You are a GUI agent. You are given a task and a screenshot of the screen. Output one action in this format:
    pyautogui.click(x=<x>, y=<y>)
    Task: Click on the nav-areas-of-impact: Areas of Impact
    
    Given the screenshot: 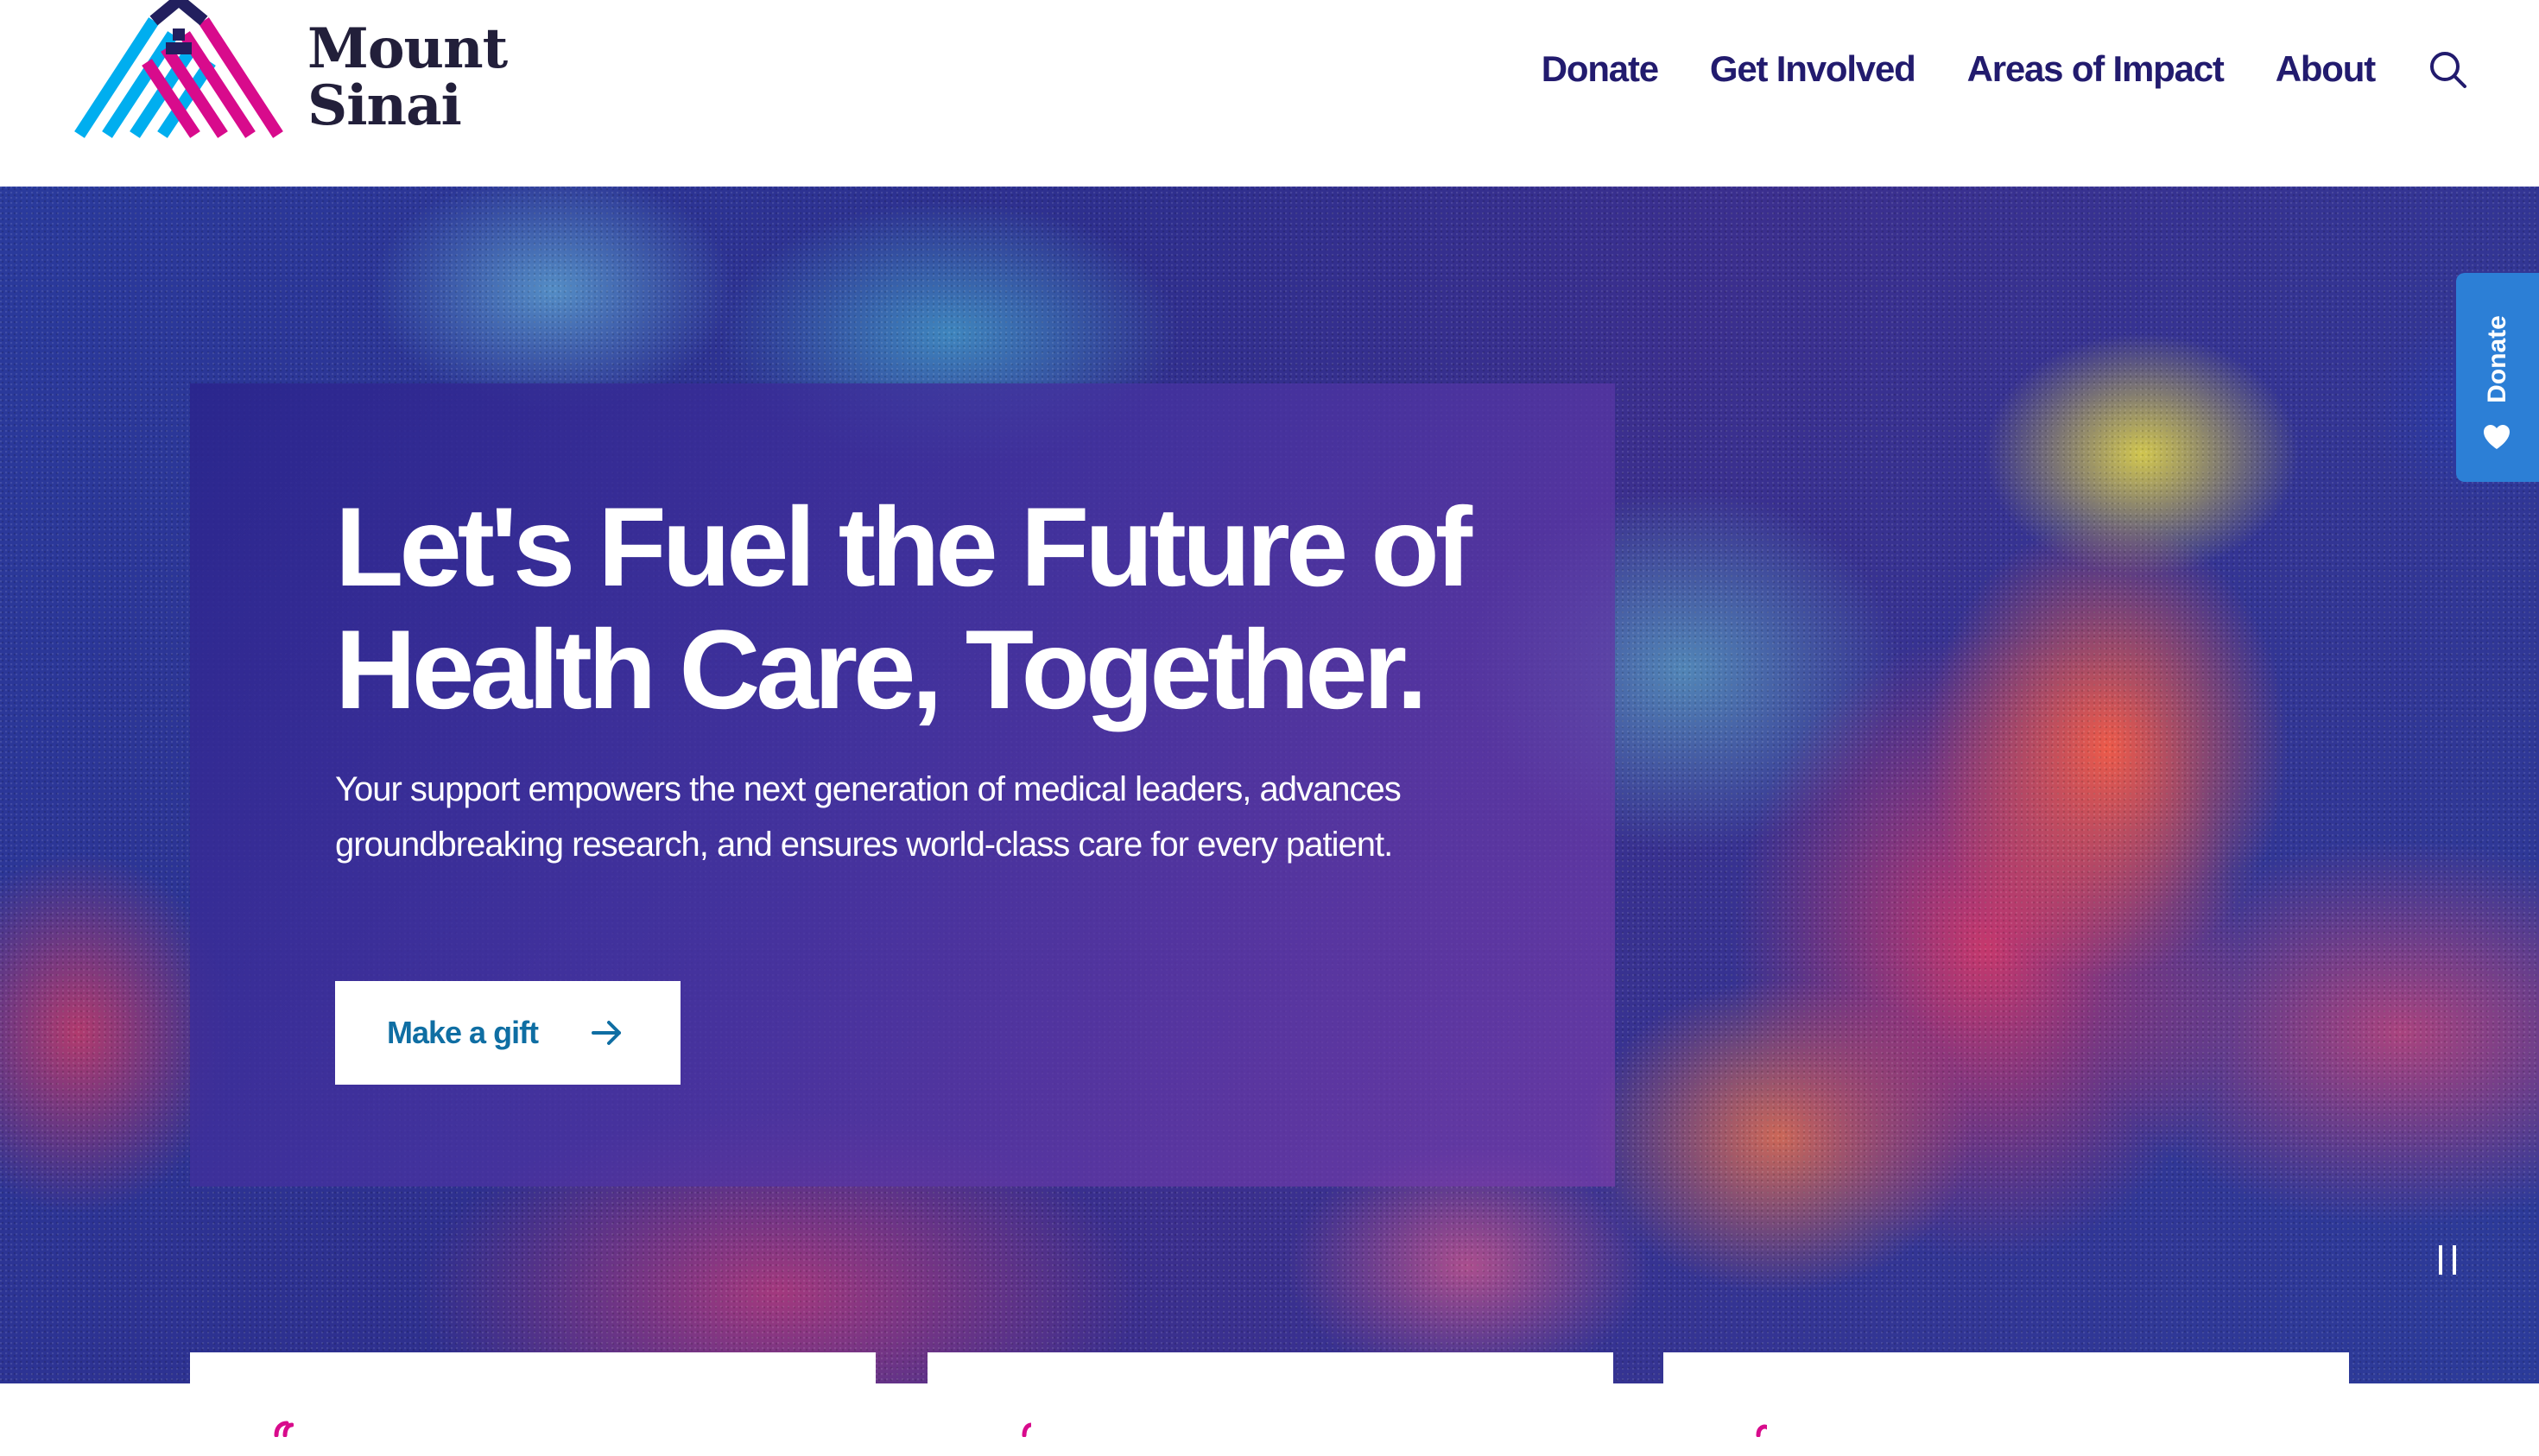 What is the action you would take?
    pyautogui.click(x=2096, y=69)
    